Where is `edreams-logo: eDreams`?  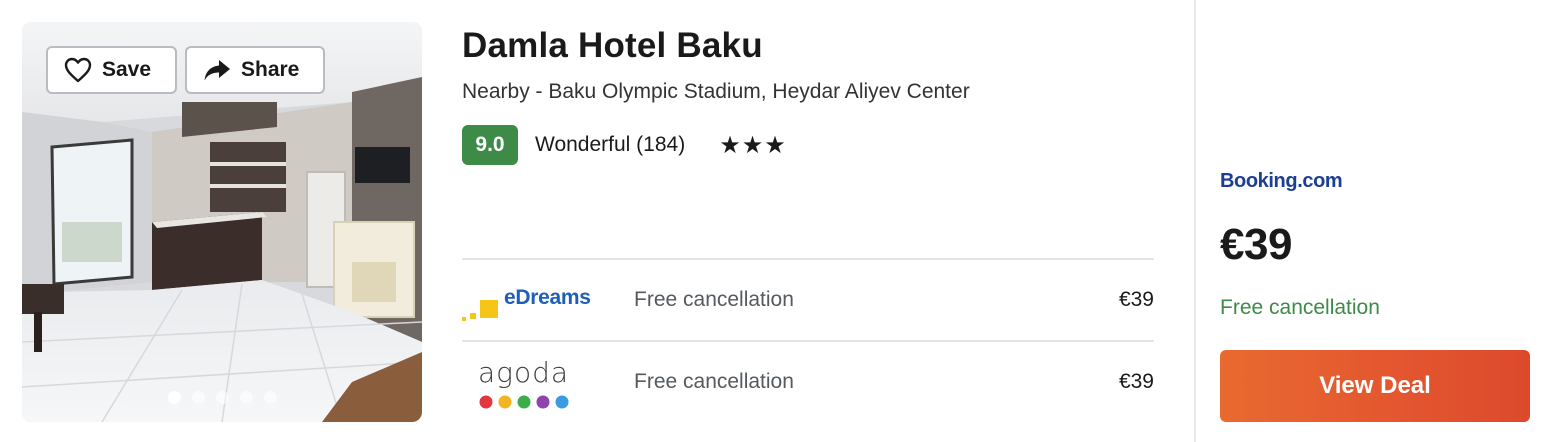
edreams-logo: eDreams is located at coordinates (548, 300).